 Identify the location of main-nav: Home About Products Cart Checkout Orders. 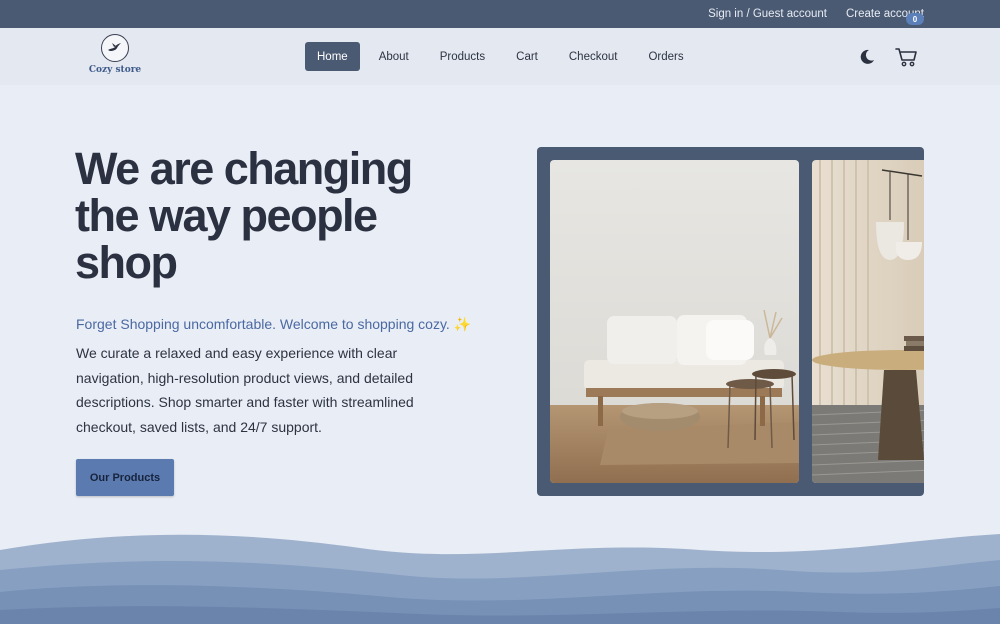
(504, 56).